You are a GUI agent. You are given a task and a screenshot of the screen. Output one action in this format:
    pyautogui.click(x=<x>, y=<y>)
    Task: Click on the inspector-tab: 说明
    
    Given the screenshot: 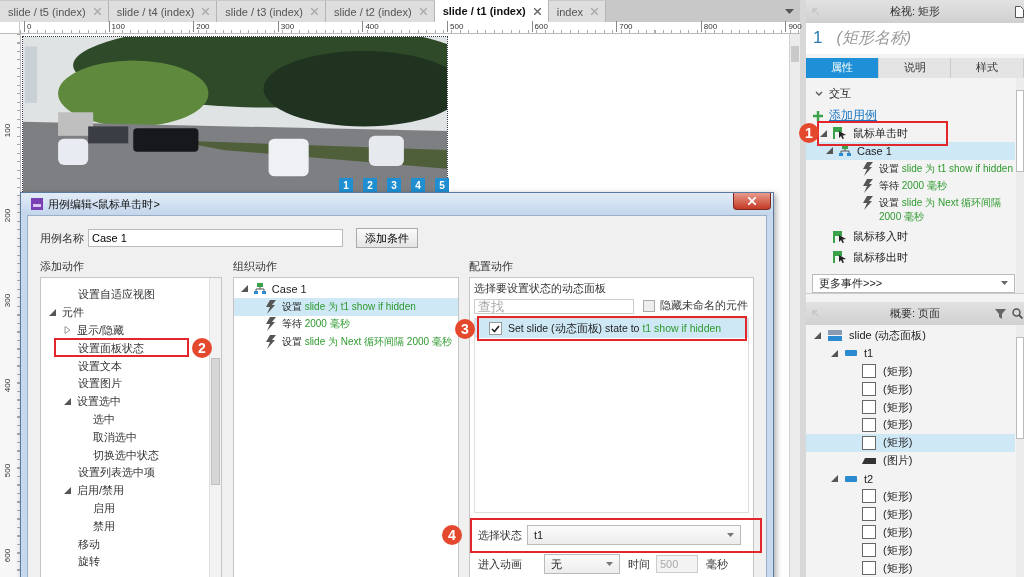 What is the action you would take?
    pyautogui.click(x=915, y=67)
    